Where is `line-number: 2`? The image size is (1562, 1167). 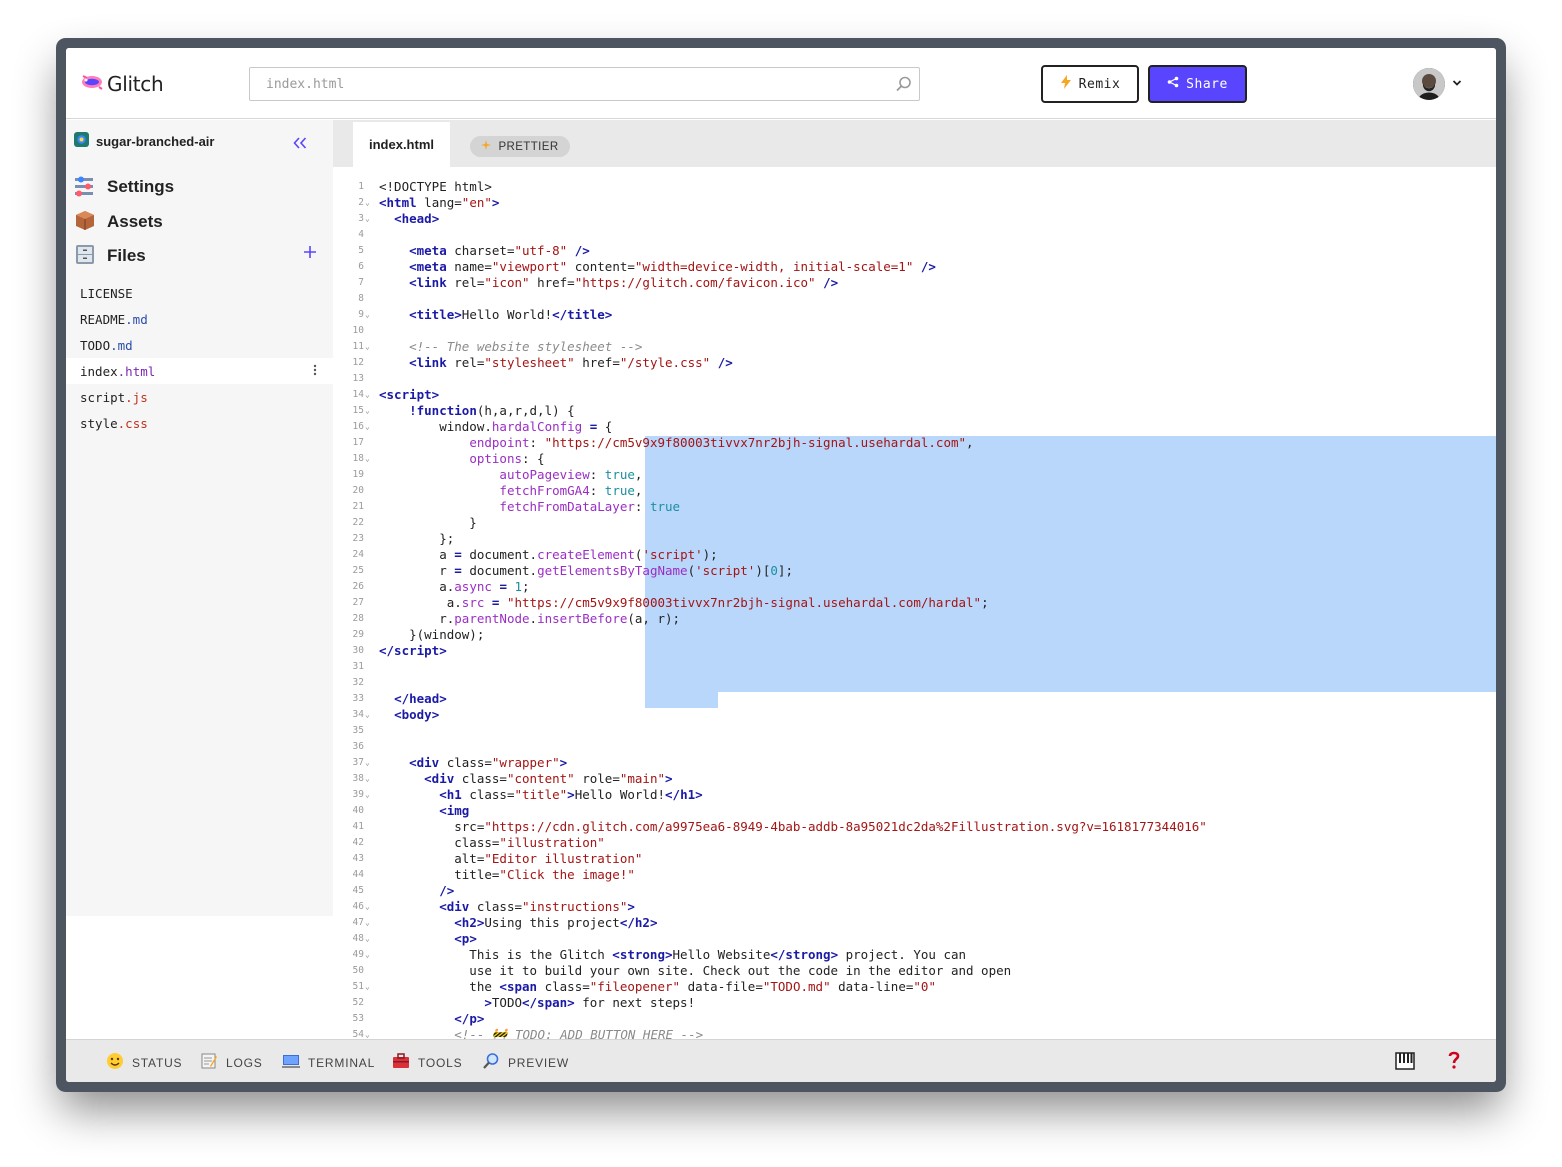
line-number: 2 is located at coordinates (361, 202).